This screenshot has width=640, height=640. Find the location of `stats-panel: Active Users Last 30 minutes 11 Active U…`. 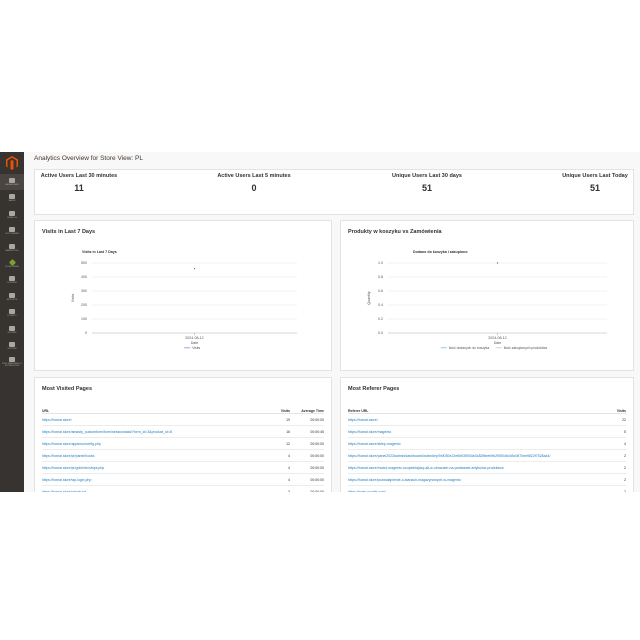

stats-panel: Active Users Last 30 minutes 11 Active U… is located at coordinates (334, 192).